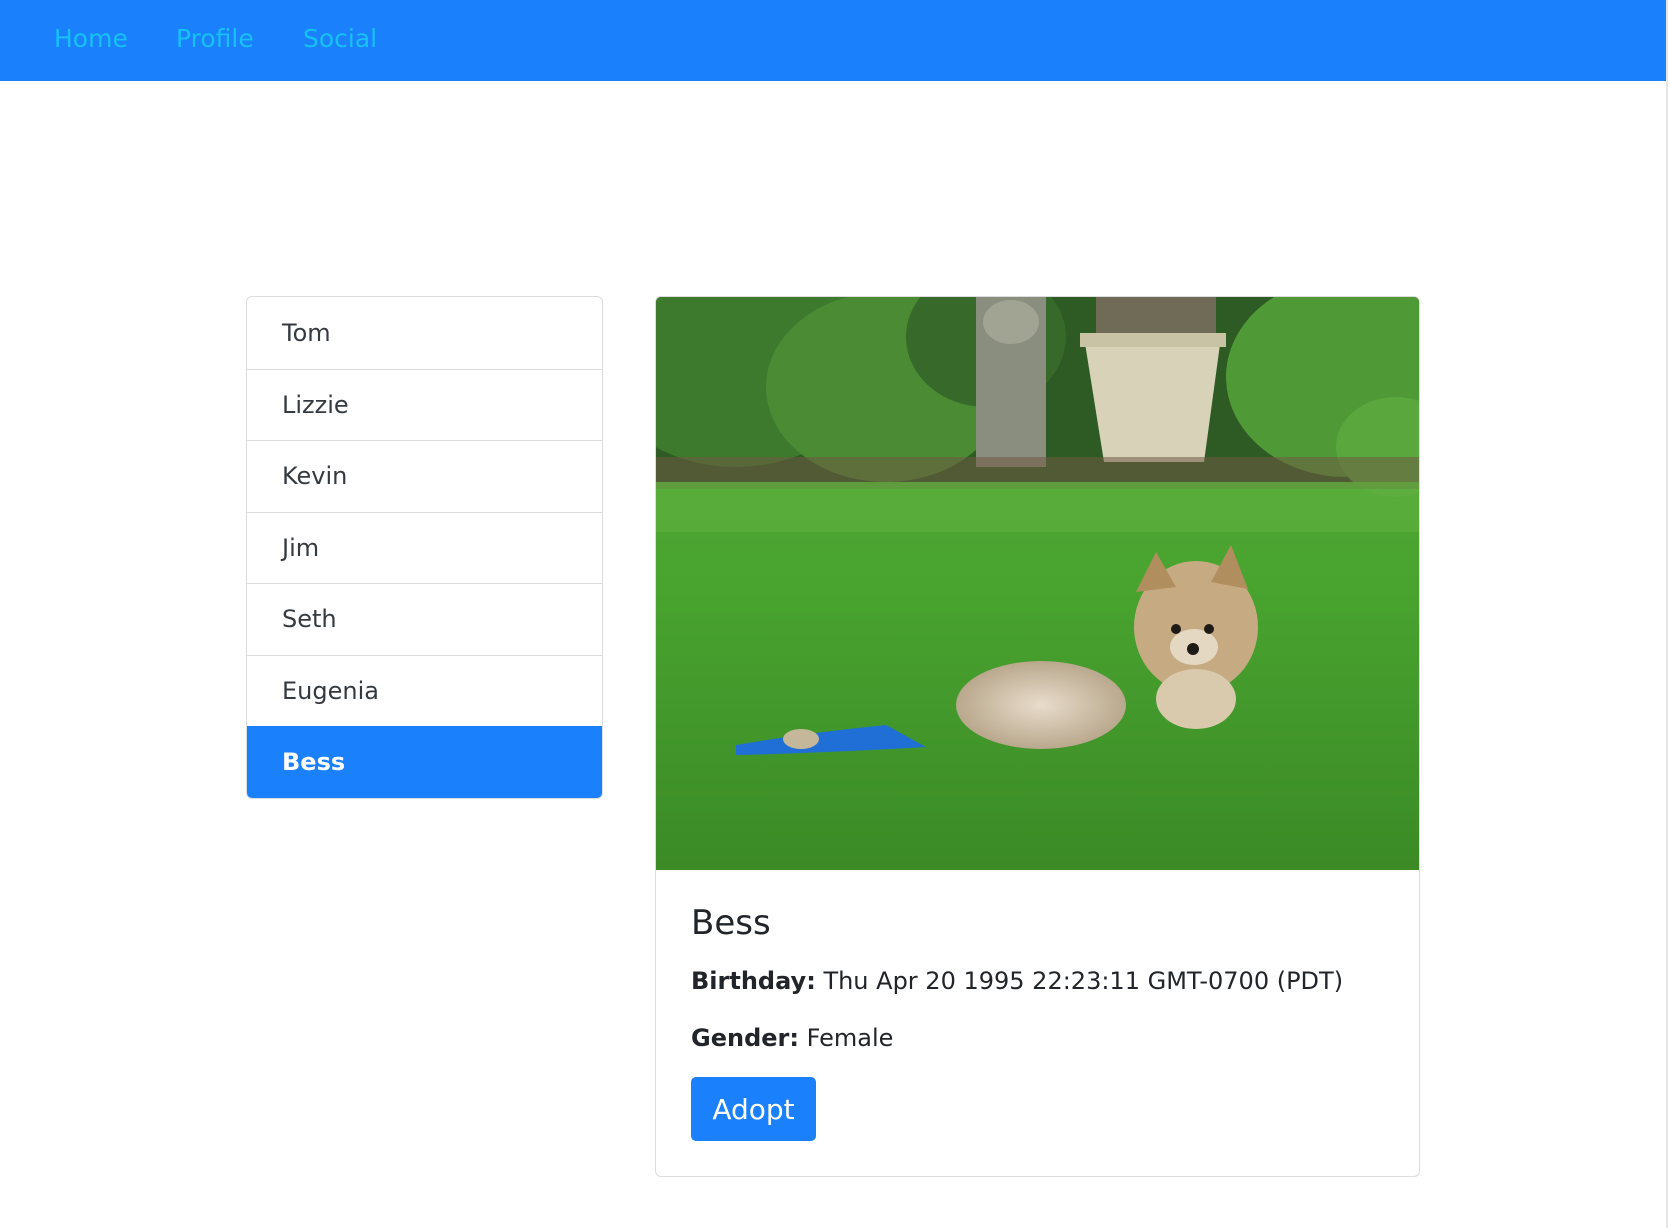 This screenshot has width=1670, height=1228. Describe the element at coordinates (340, 39) in the screenshot. I see `nav-link-social: Social` at that location.